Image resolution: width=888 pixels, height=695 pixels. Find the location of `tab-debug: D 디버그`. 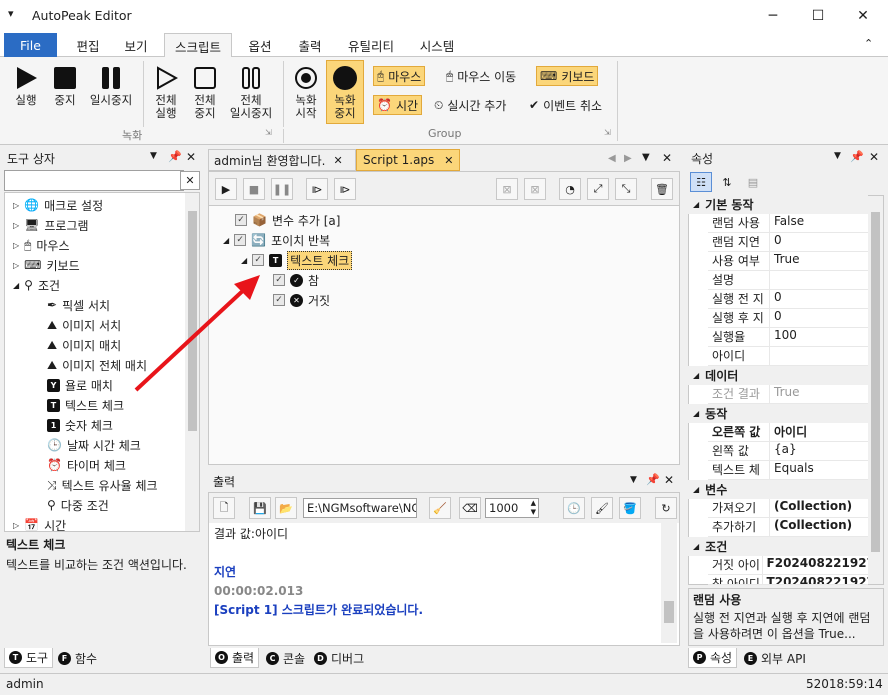

tab-debug: D 디버그 is located at coordinates (339, 658).